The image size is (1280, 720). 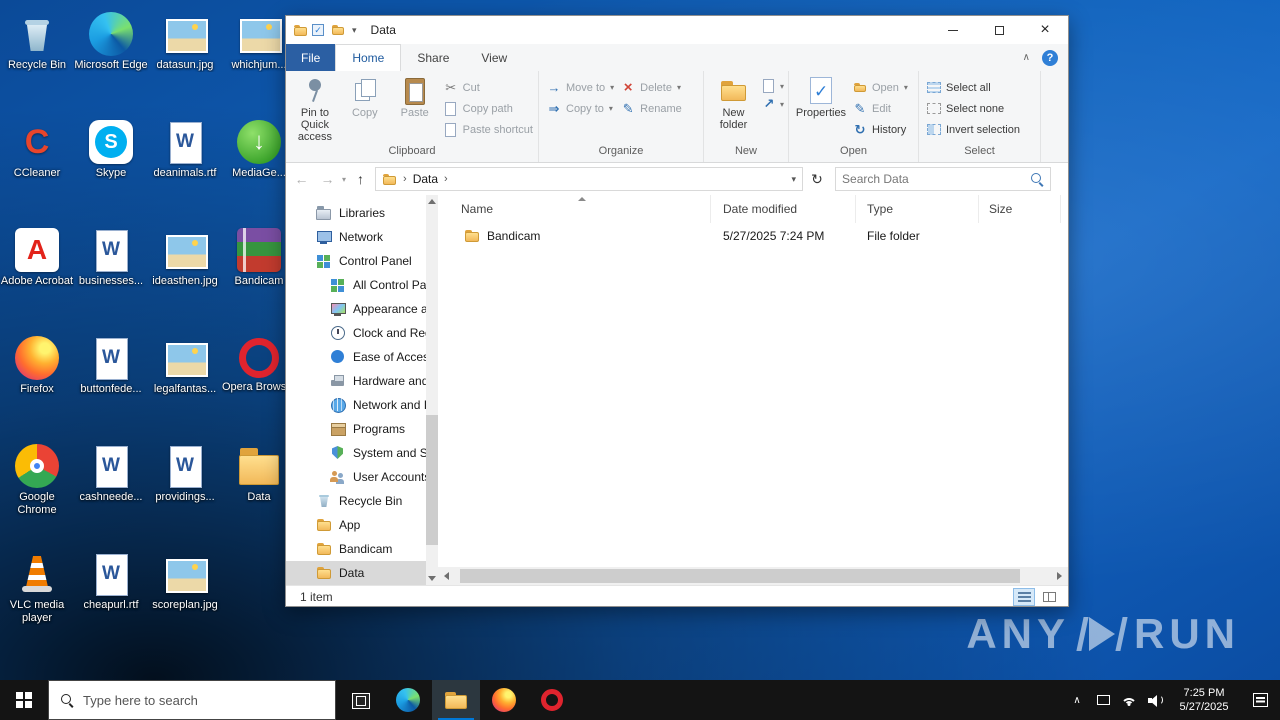 What do you see at coordinates (1049, 597) in the screenshot?
I see `thumbnails-view-button` at bounding box center [1049, 597].